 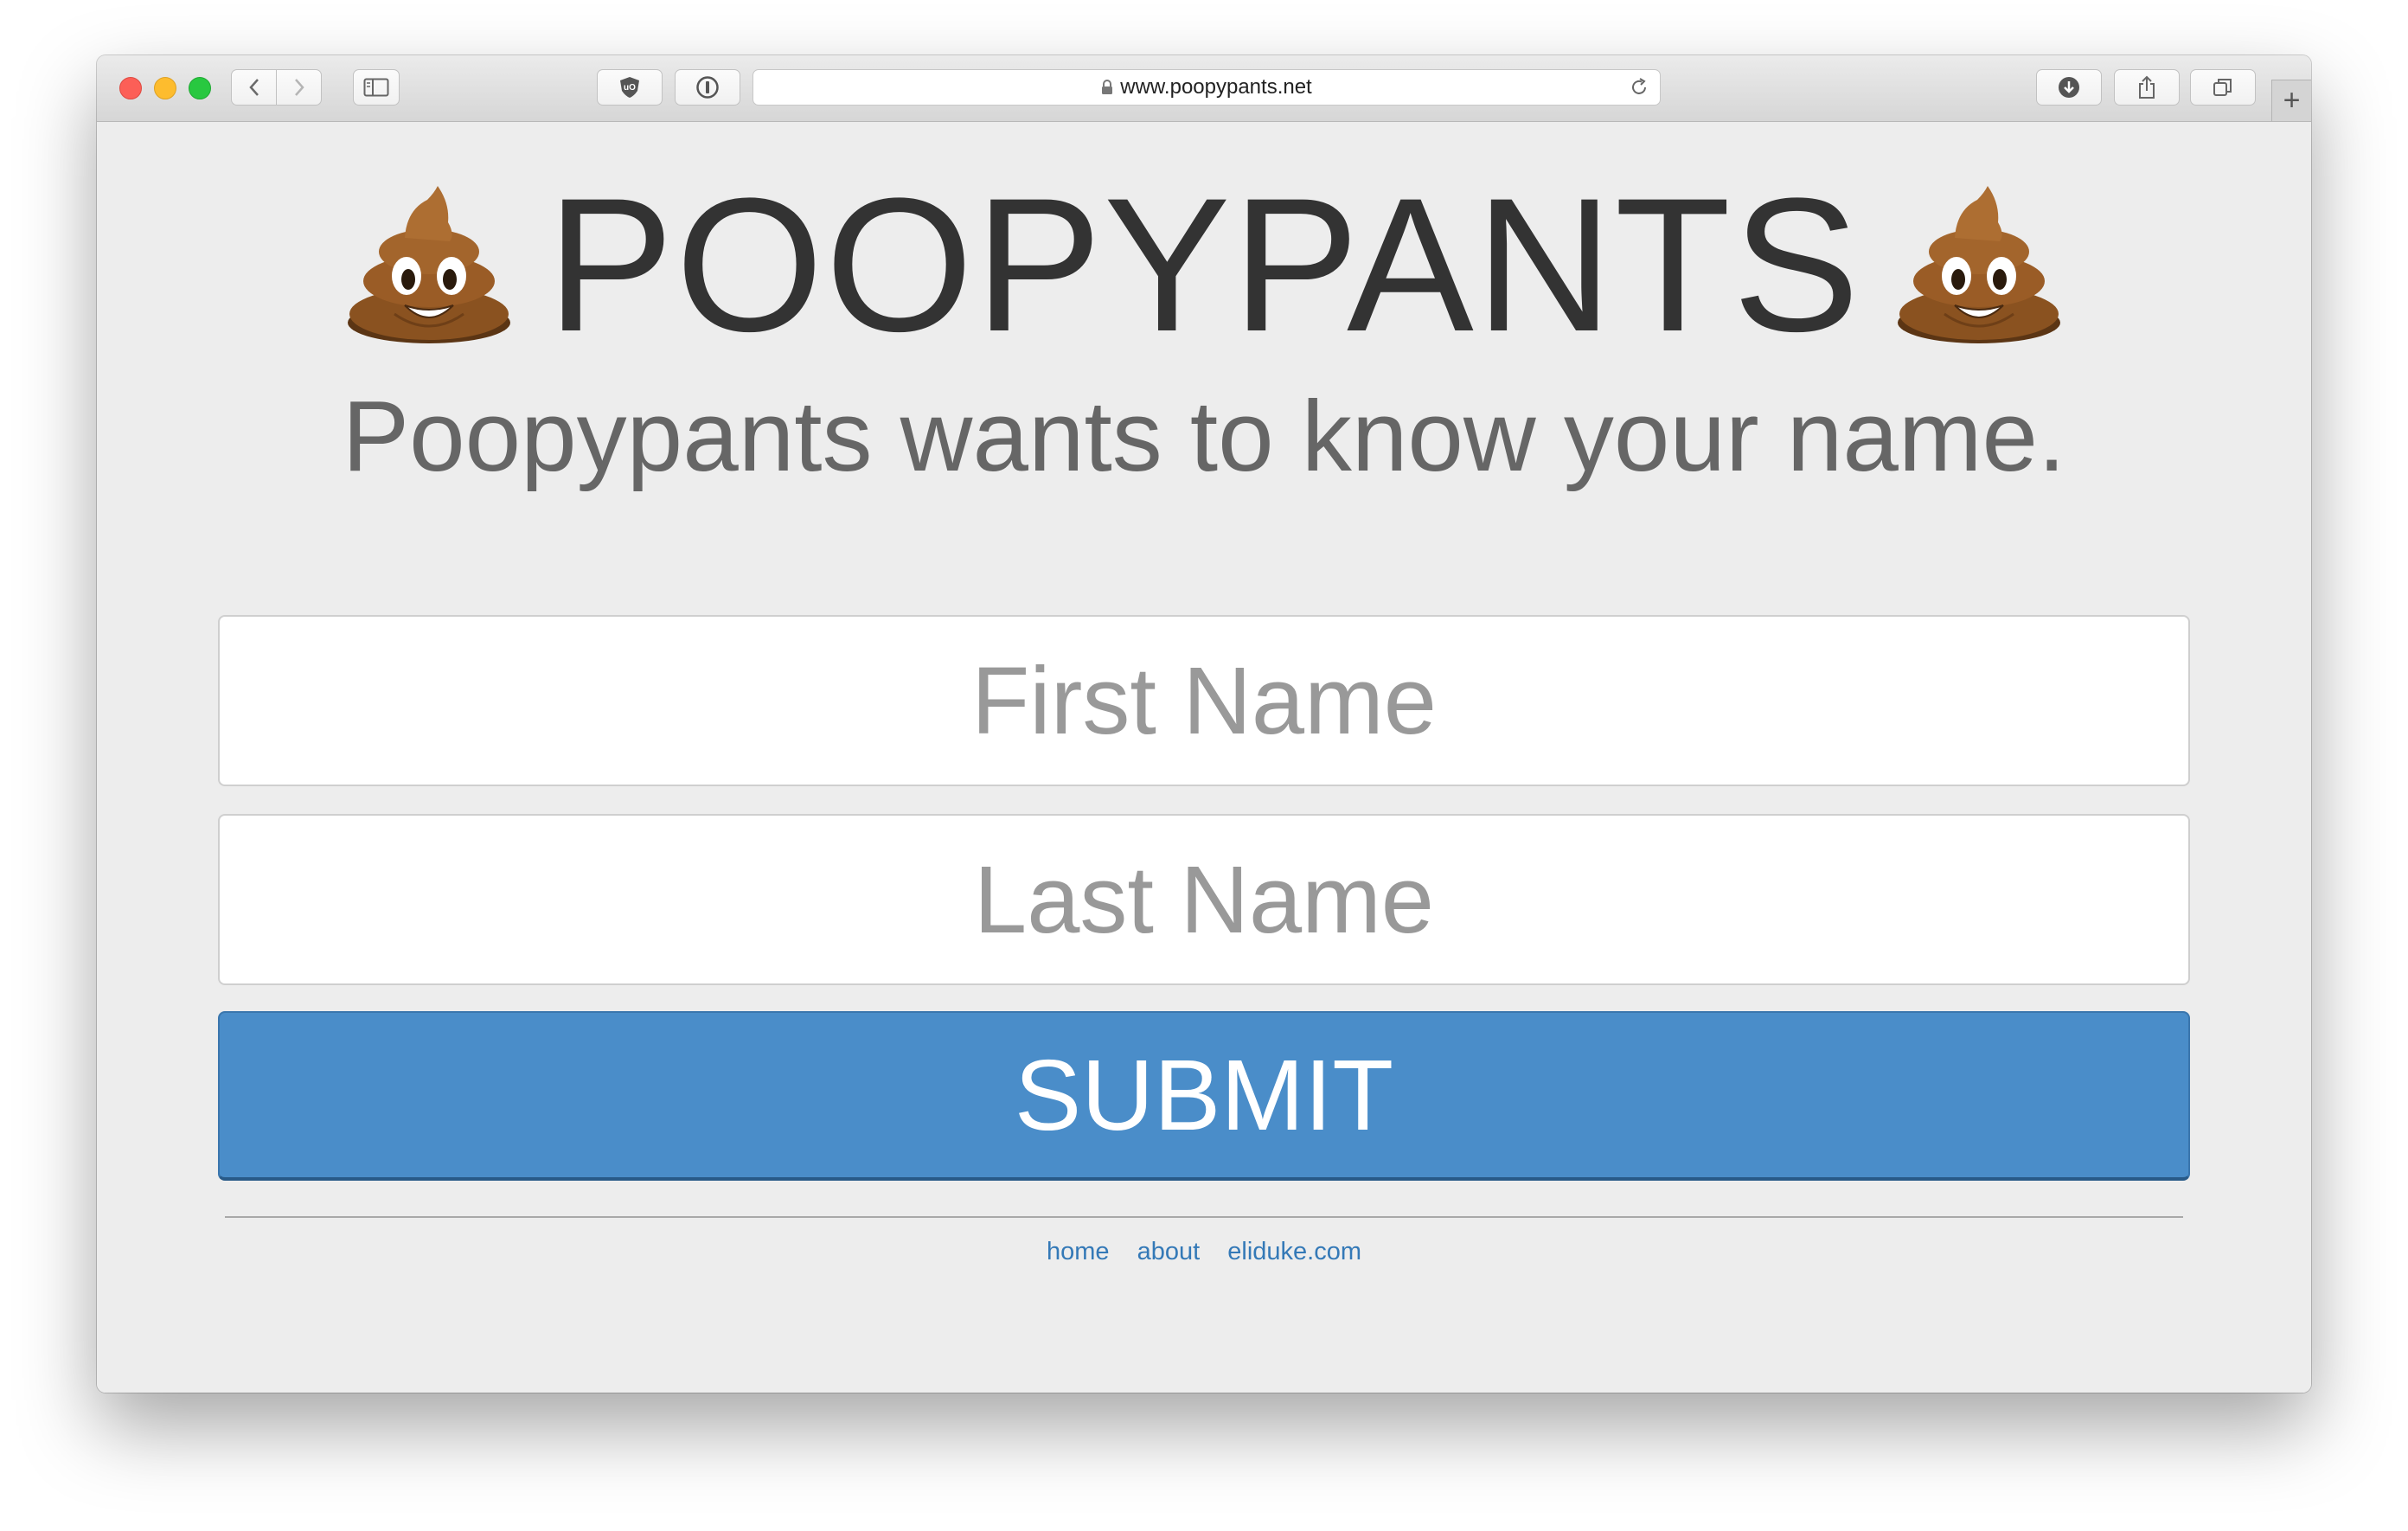 I want to click on footer-link-eliduke: eliduke.com, so click(x=1294, y=1251).